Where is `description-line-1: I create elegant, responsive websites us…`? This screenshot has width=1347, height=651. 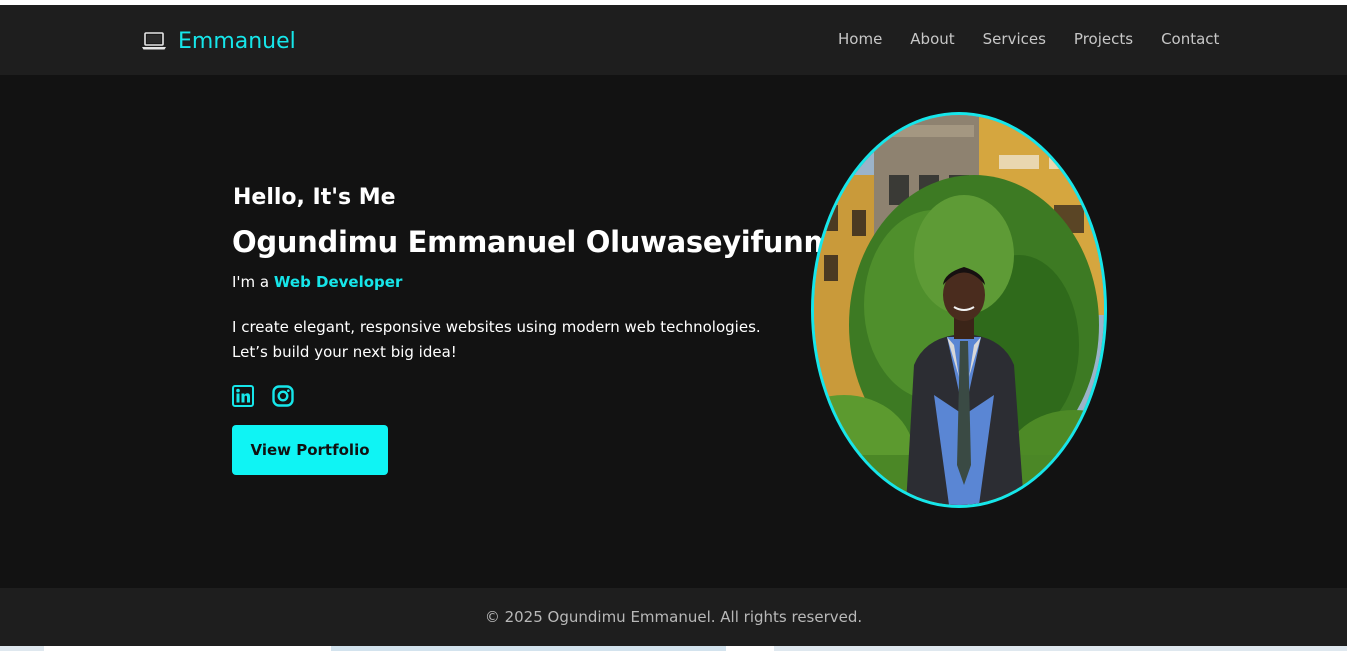 description-line-1: I create elegant, responsive websites us… is located at coordinates (496, 327).